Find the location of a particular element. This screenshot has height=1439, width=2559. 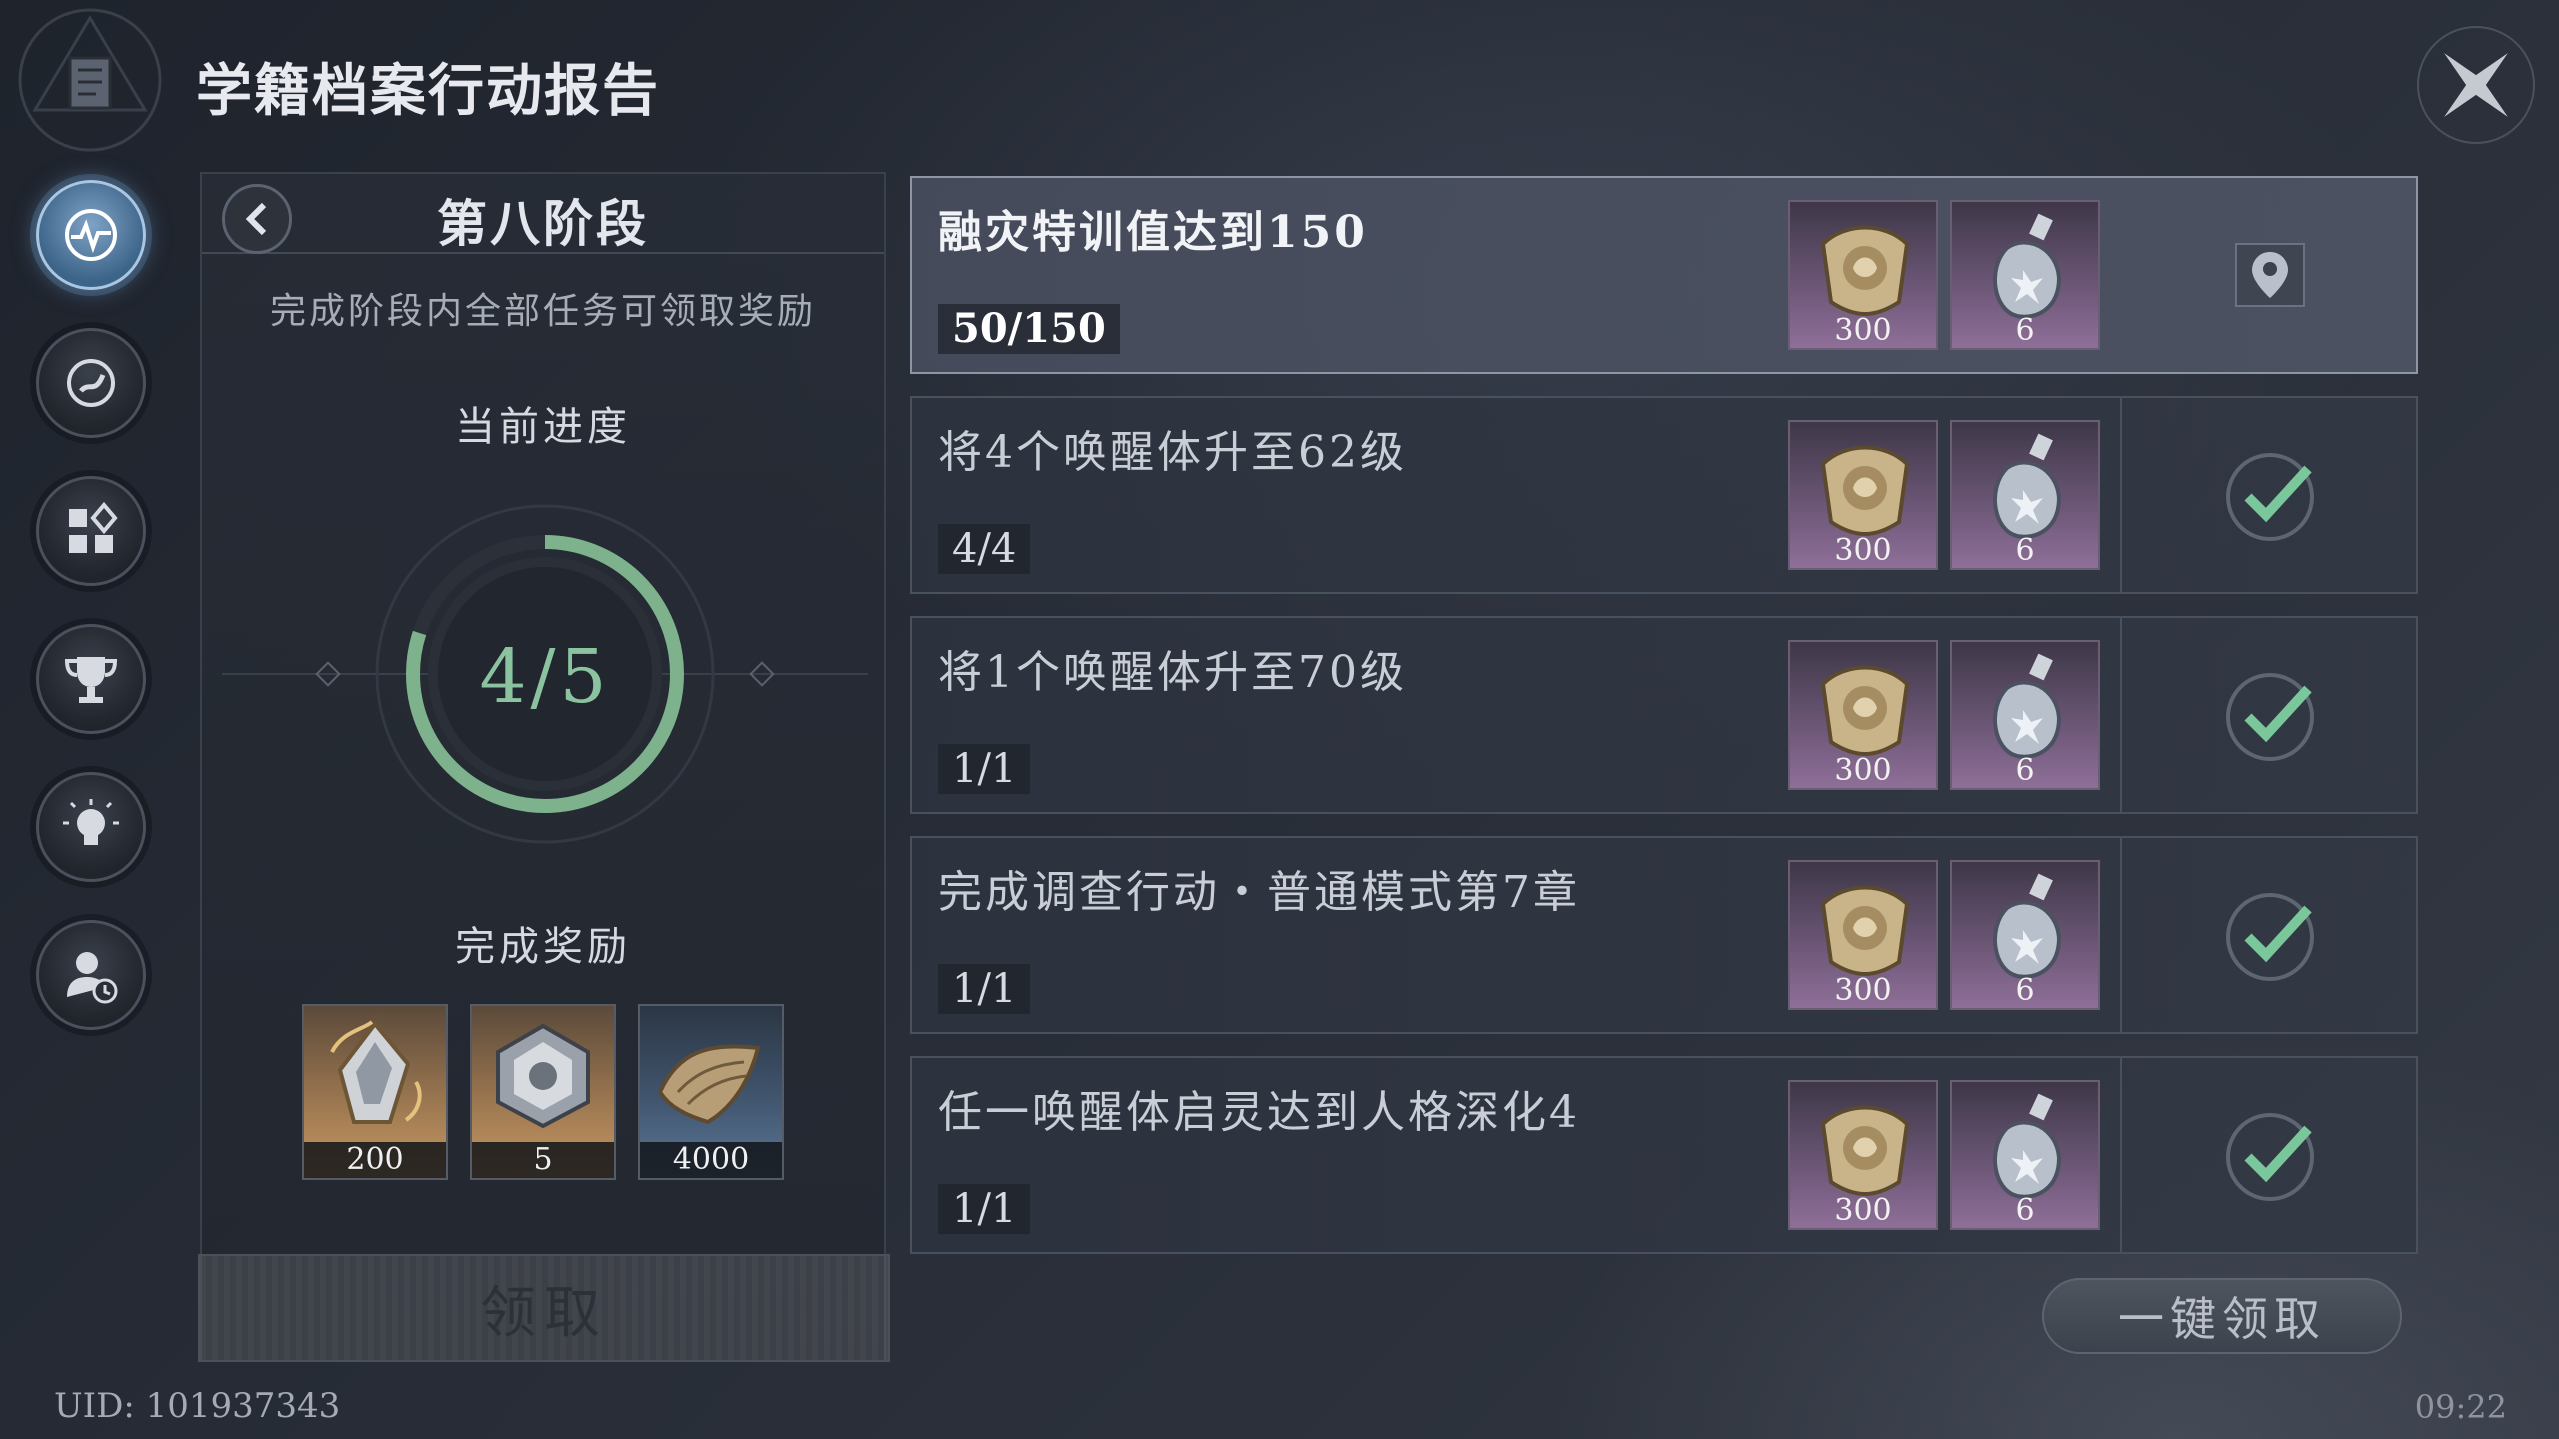

close-icon is located at coordinates (2476, 85).